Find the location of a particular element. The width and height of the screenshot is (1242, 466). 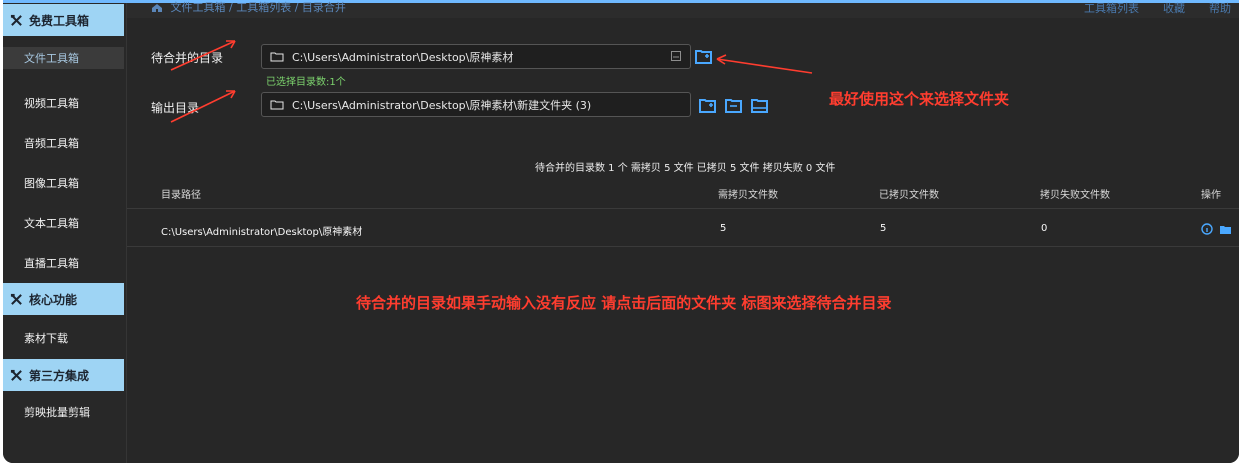

sidebar-item-video-tools: 视频工具箱 is located at coordinates (63, 103).